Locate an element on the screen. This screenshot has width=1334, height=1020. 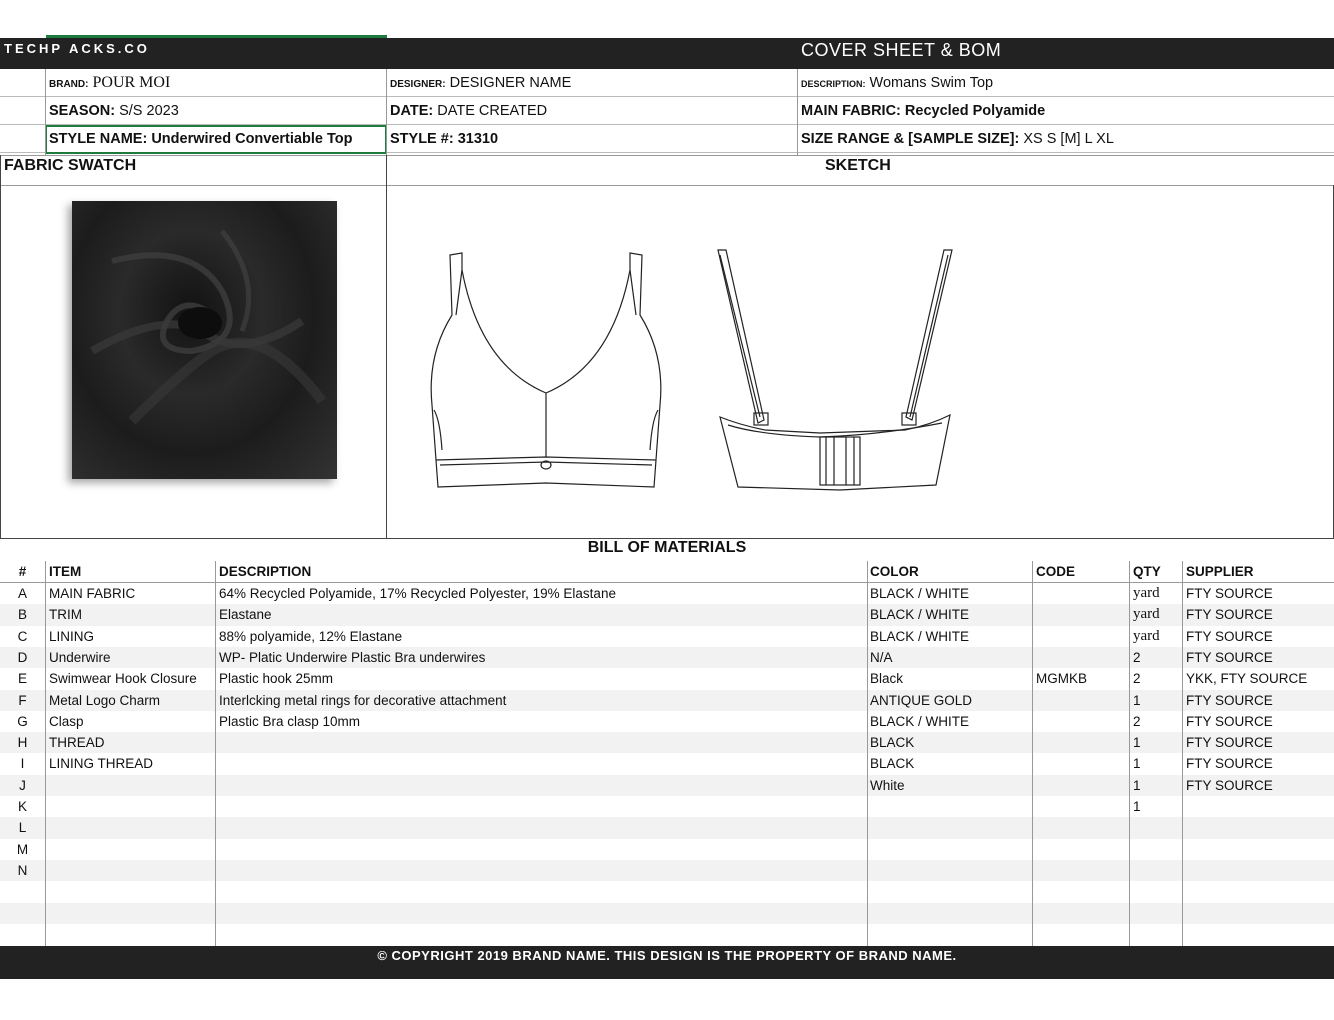
size-range-value: XS S [M] L XL is located at coordinates (1068, 139).